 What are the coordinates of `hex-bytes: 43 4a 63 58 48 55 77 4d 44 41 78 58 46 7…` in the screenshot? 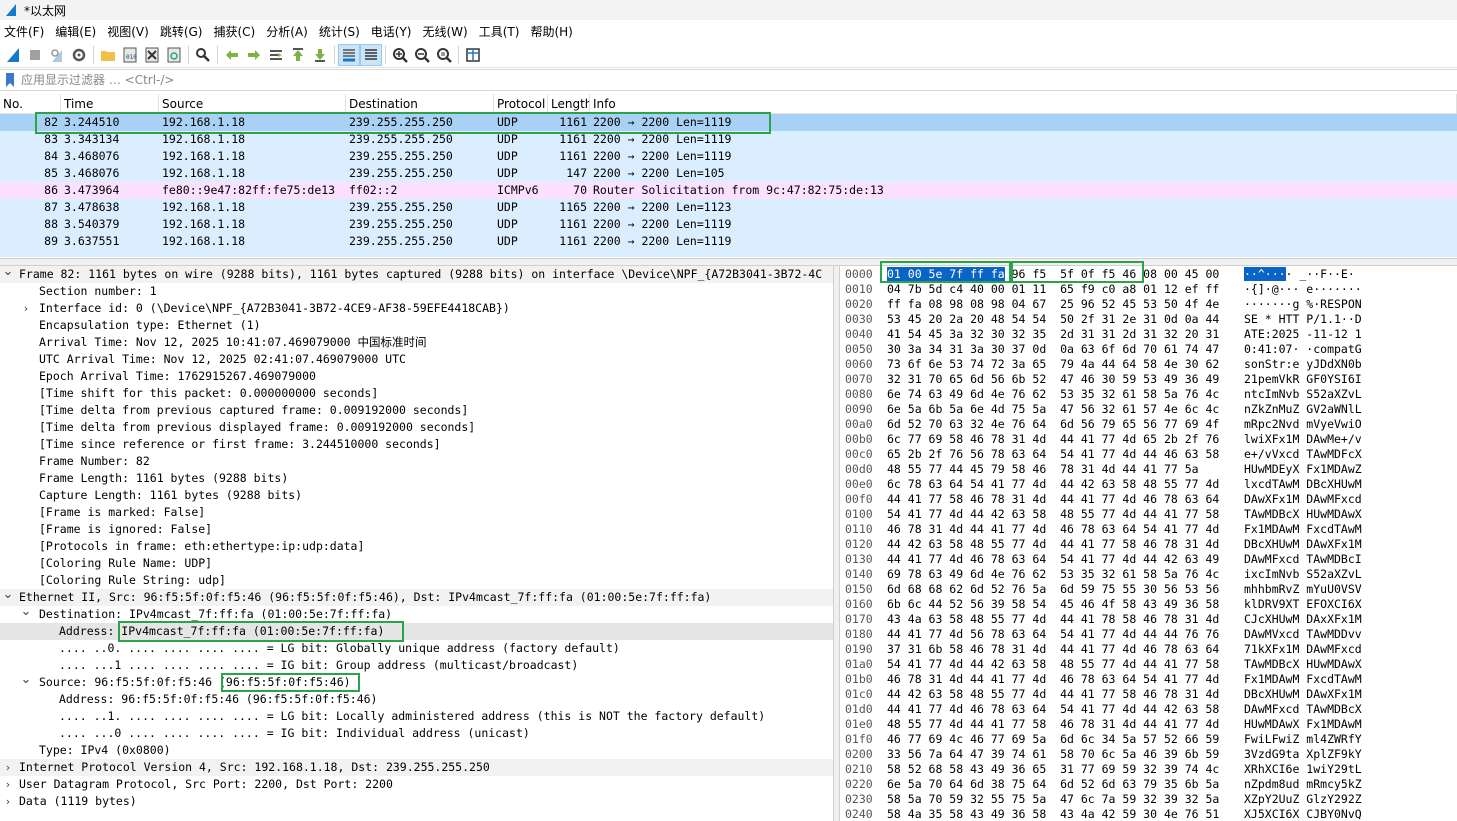 It's located at (1053, 619).